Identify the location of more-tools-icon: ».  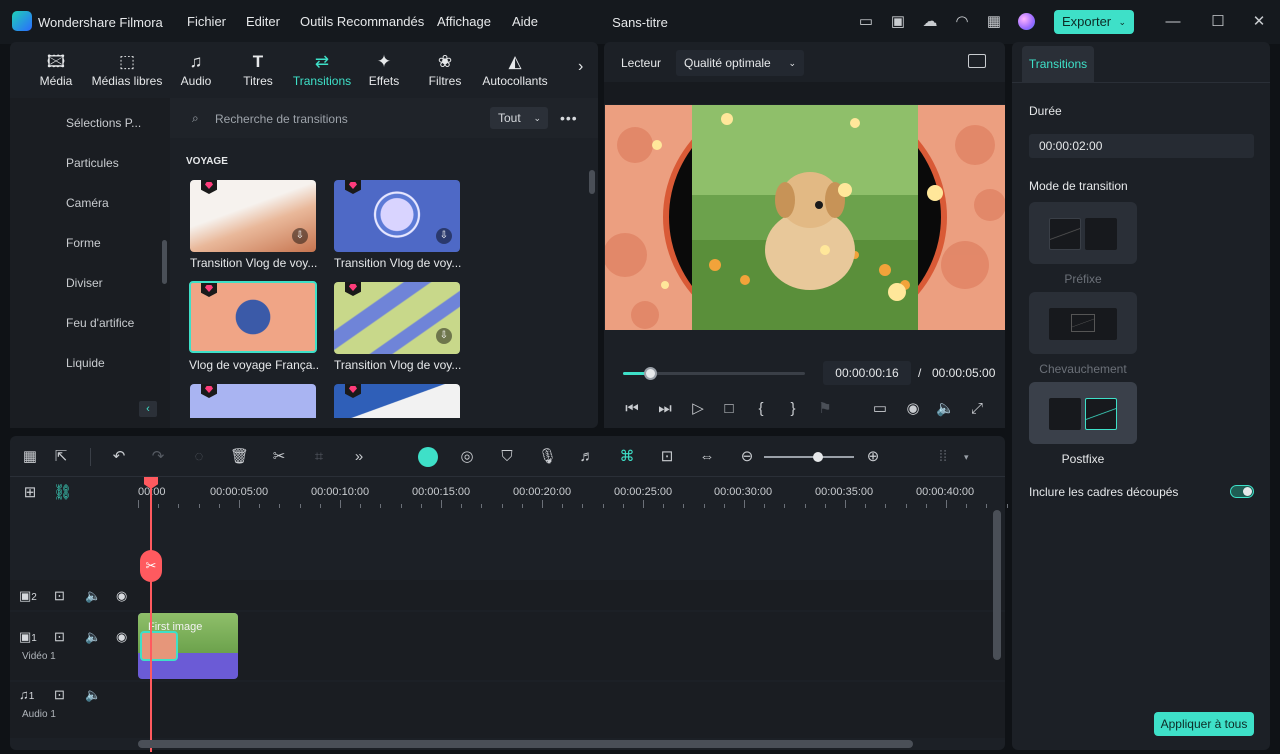
(359, 457).